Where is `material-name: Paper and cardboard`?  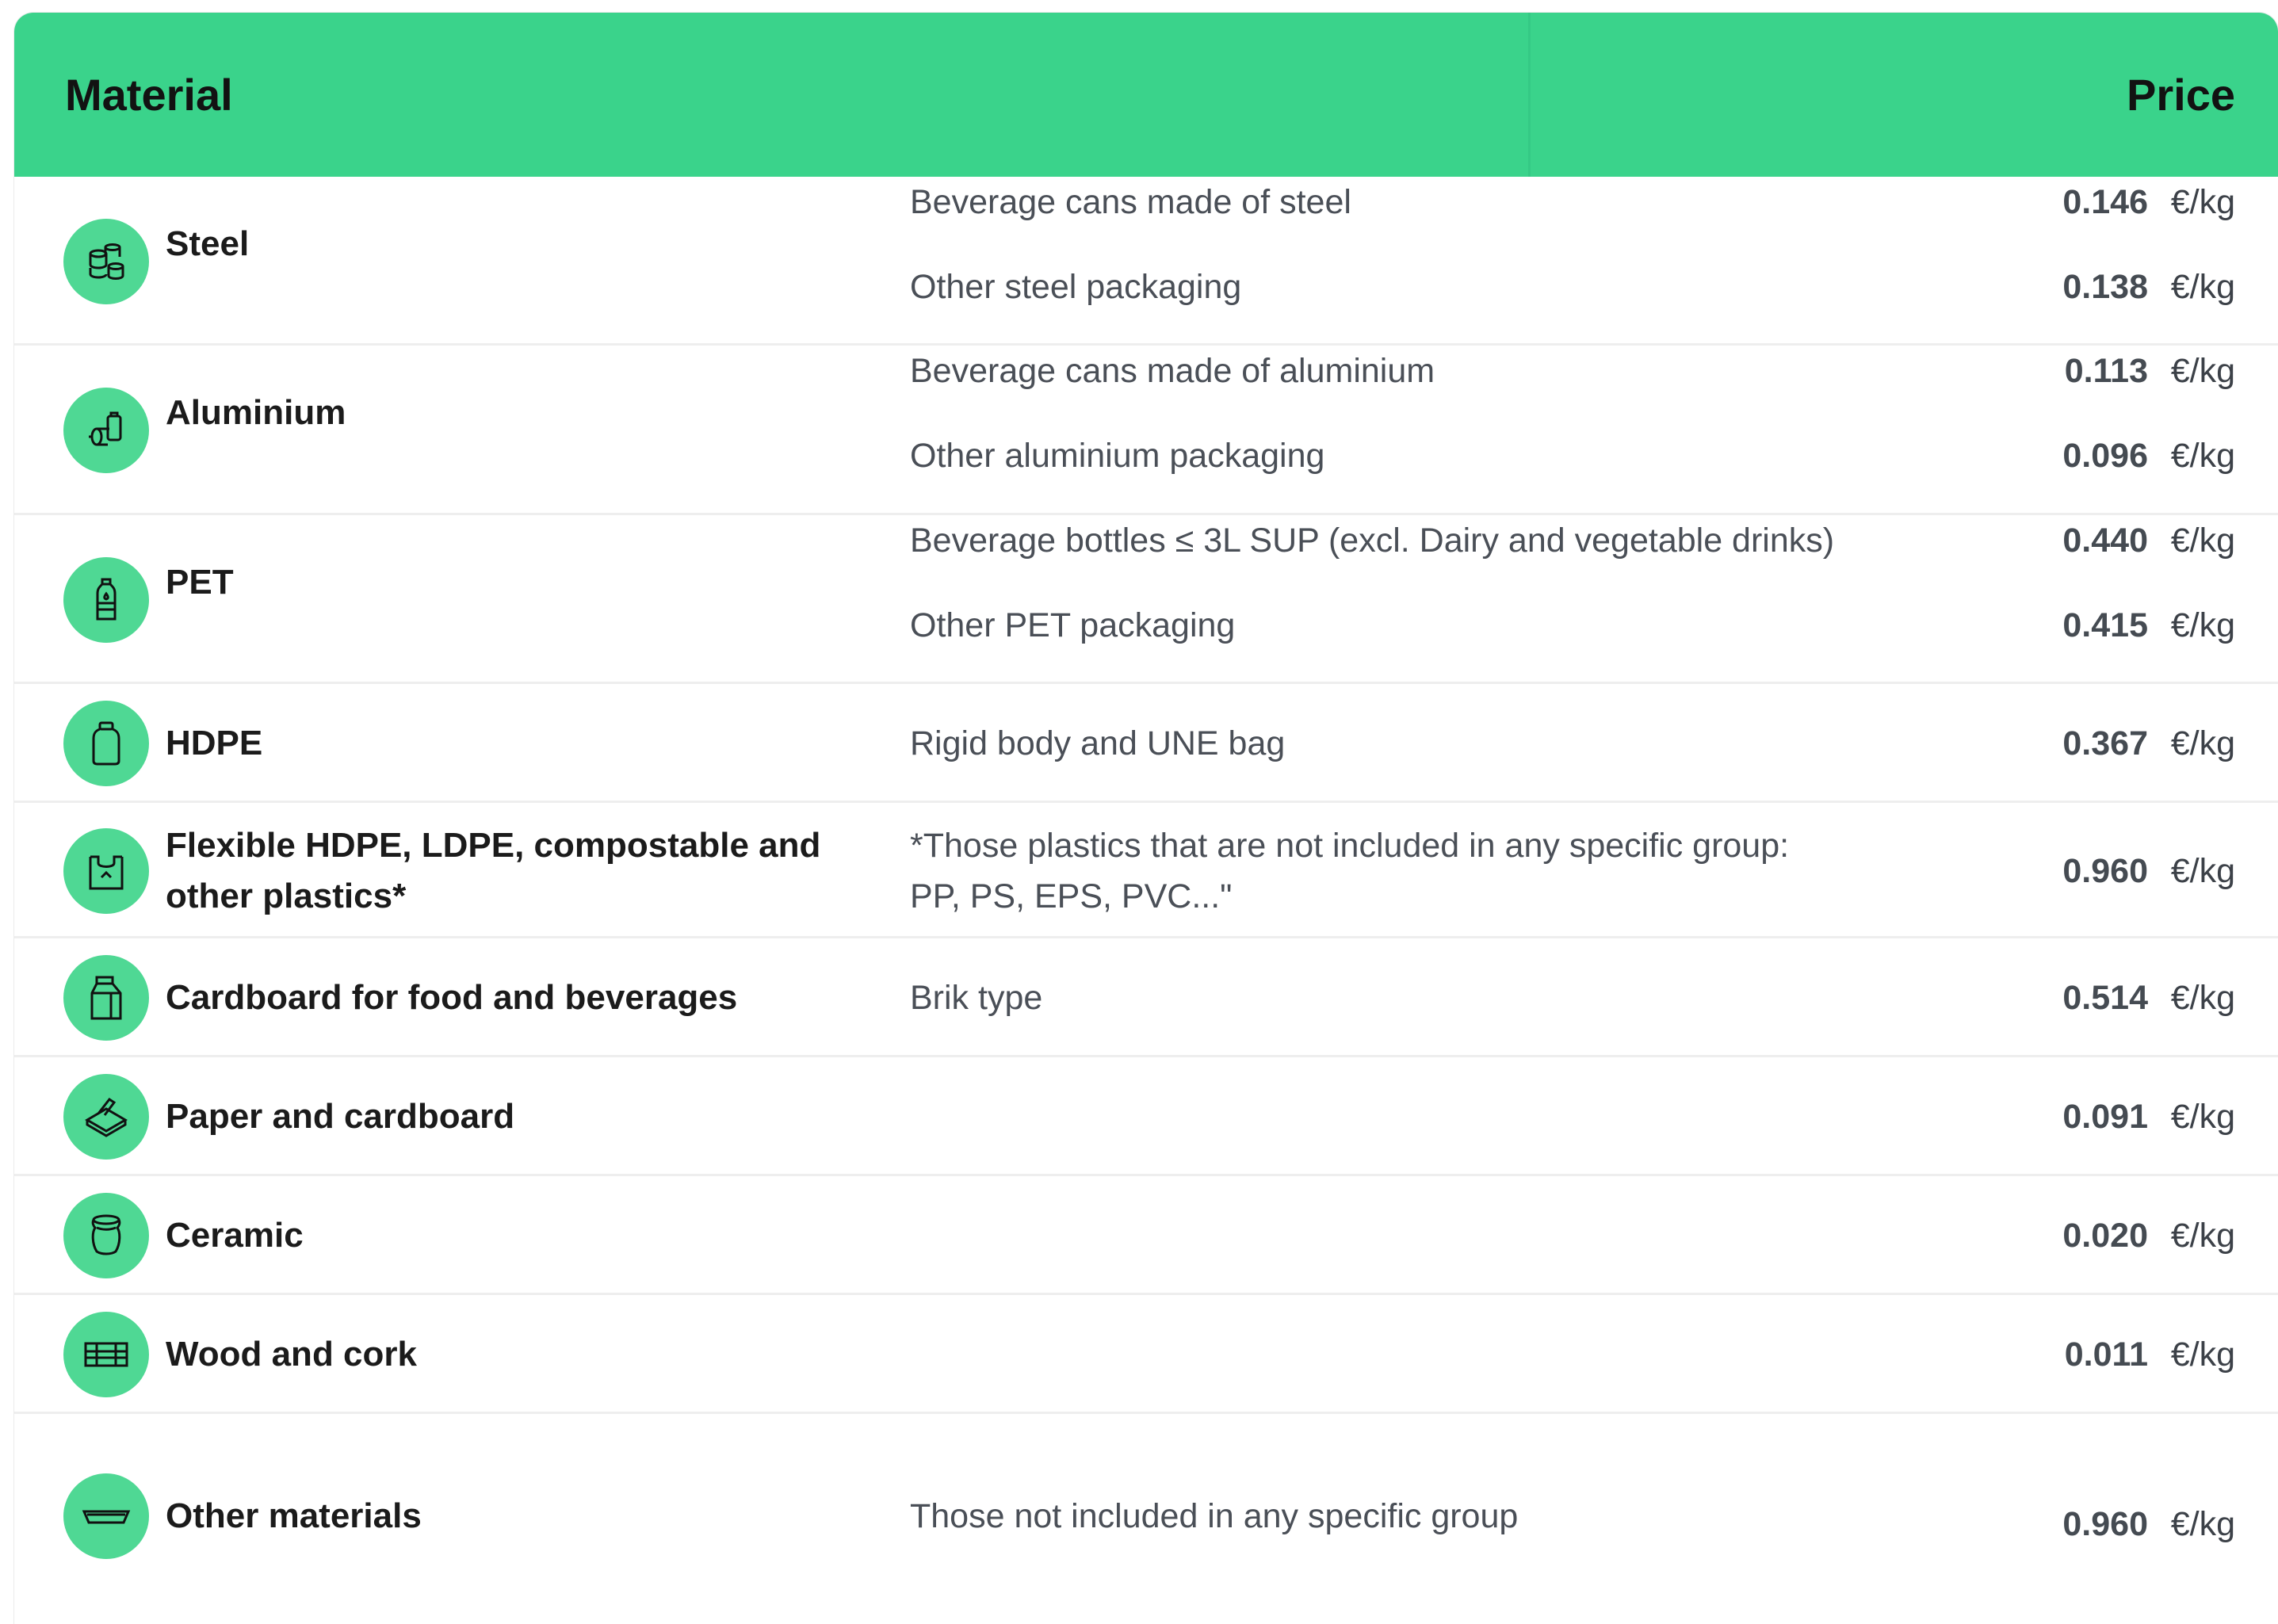 material-name: Paper and cardboard is located at coordinates (340, 1116).